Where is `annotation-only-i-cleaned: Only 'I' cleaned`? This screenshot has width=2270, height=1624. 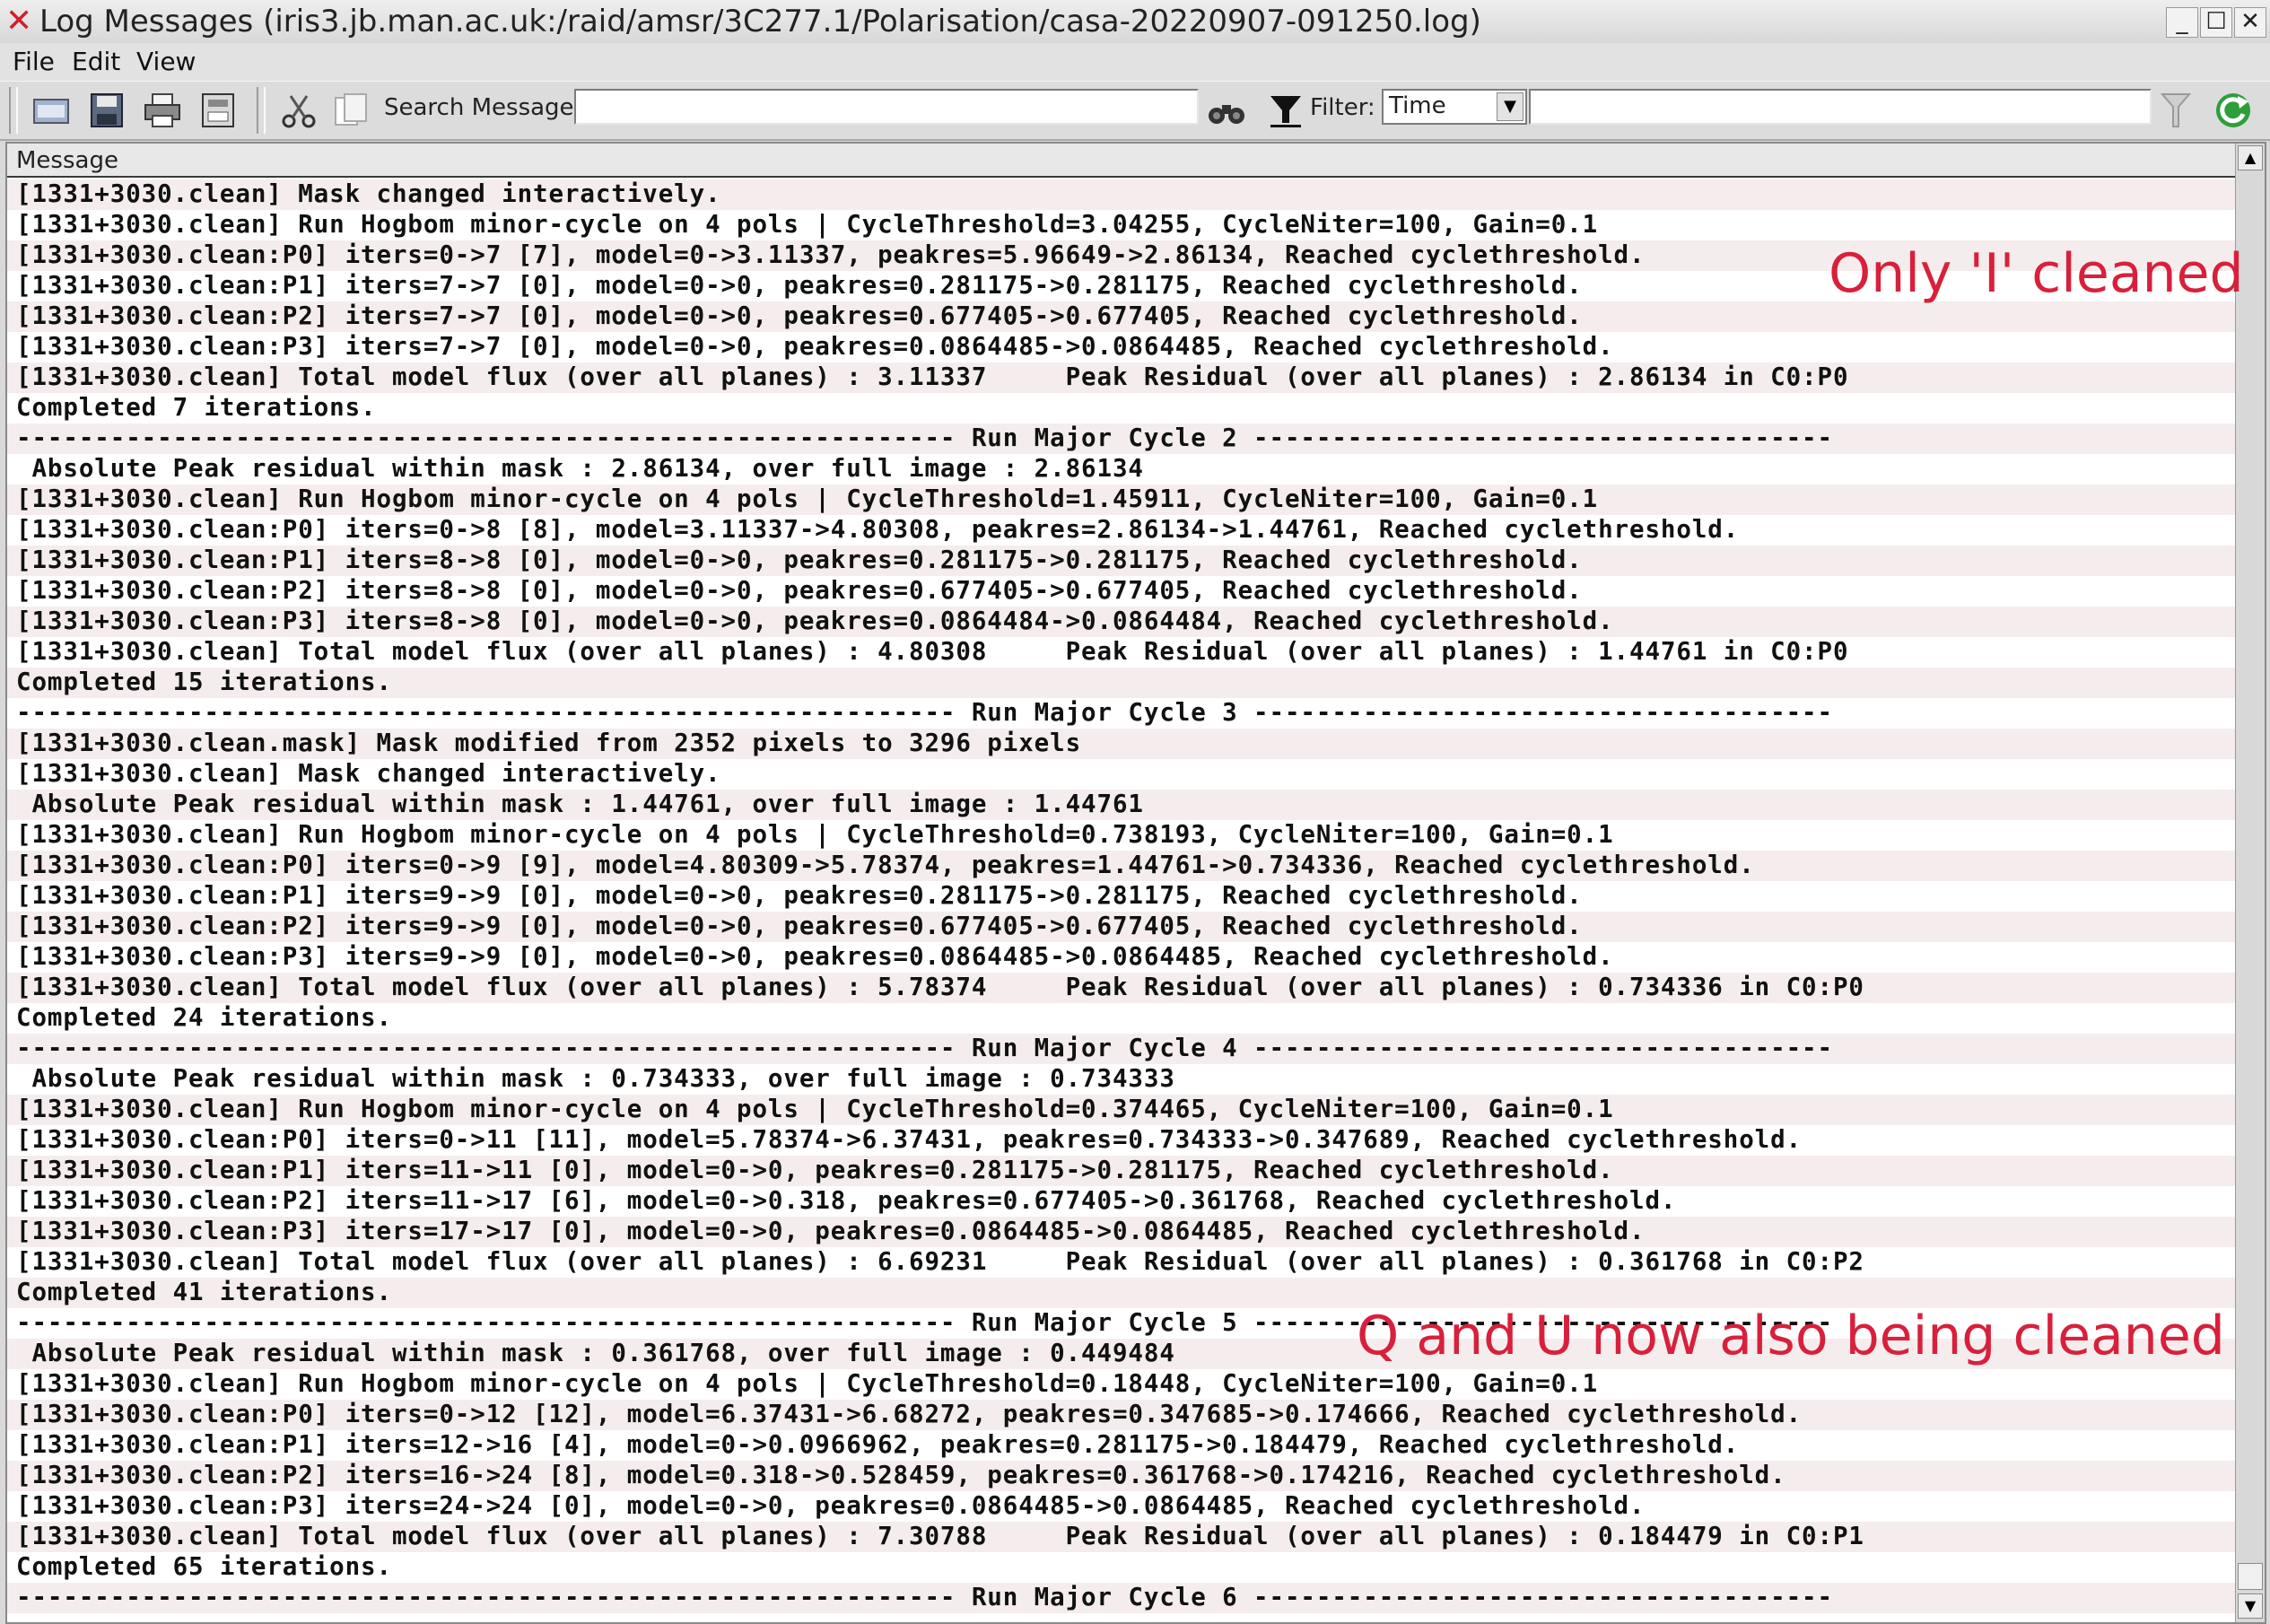
annotation-only-i-cleaned: Only 'I' cleaned is located at coordinates (2036, 273).